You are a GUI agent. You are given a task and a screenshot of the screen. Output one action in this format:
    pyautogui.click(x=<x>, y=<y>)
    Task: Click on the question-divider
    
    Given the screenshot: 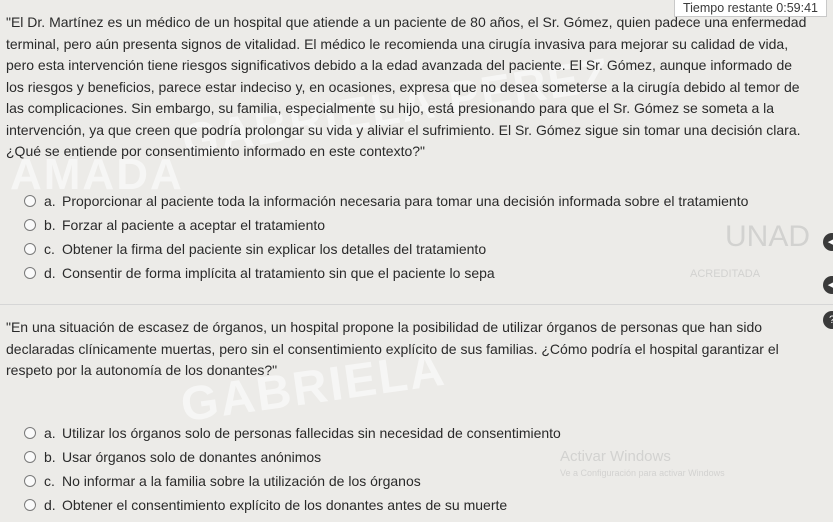 What is the action you would take?
    pyautogui.click(x=416, y=304)
    